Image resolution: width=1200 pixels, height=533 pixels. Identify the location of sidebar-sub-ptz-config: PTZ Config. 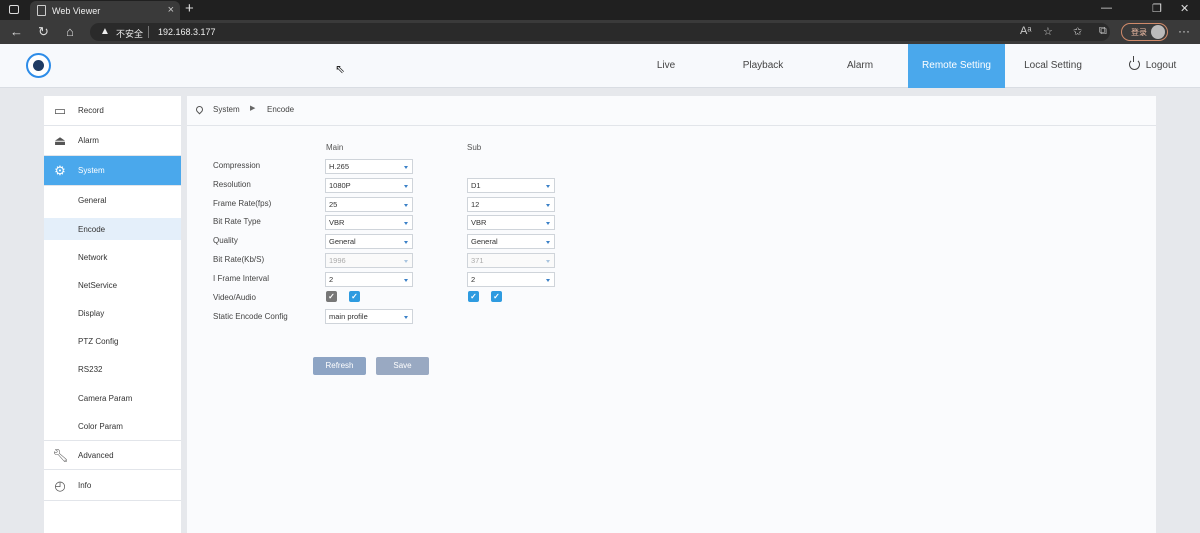
(112, 341).